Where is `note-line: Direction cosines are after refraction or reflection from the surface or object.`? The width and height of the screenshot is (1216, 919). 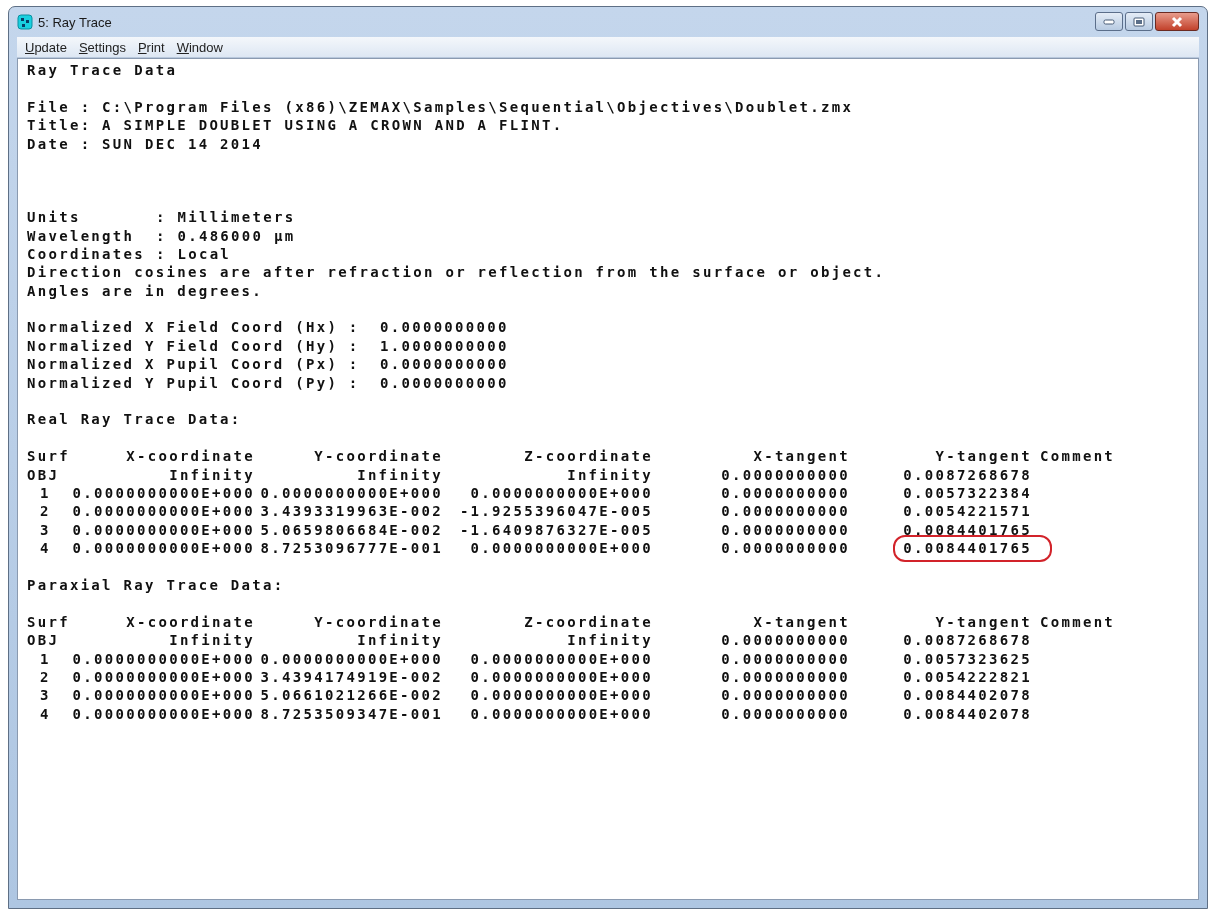 note-line: Direction cosines are after refraction or reflection from the surface or object. is located at coordinates (457, 272).